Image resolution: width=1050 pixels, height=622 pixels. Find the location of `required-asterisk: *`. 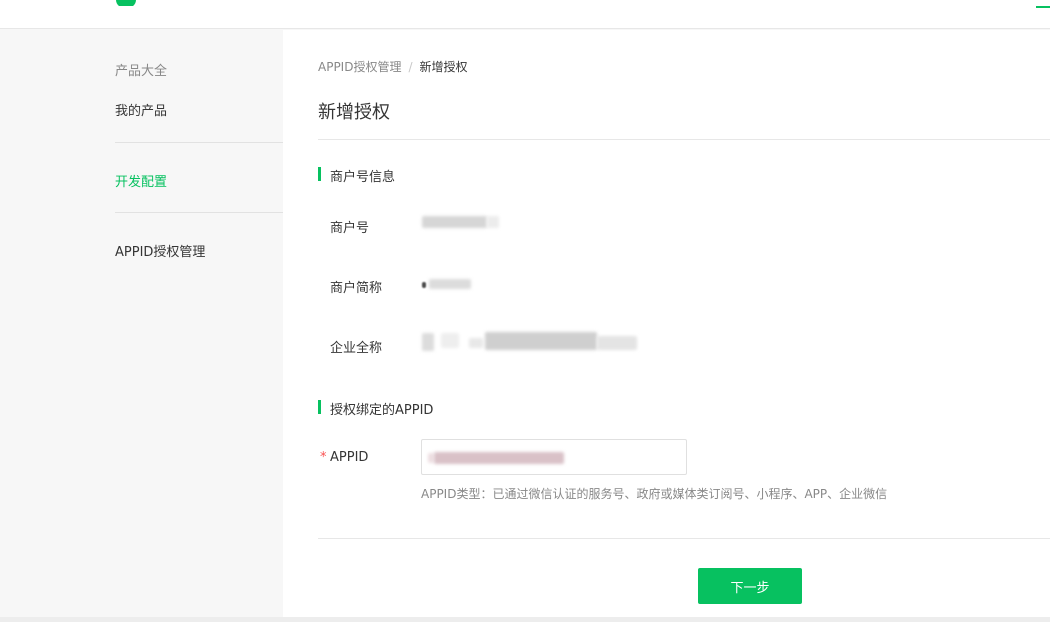

required-asterisk: * is located at coordinates (323, 457).